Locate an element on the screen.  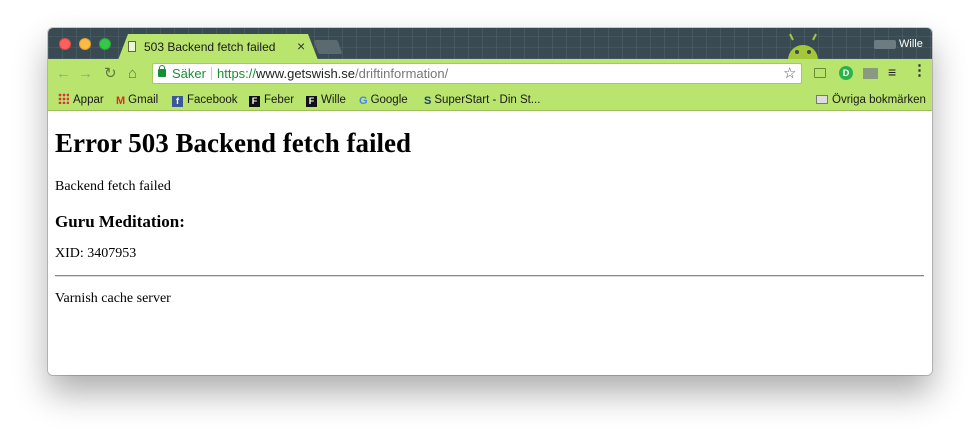
other-bookmarks-label: Övriga bokmärken is located at coordinates (879, 100).